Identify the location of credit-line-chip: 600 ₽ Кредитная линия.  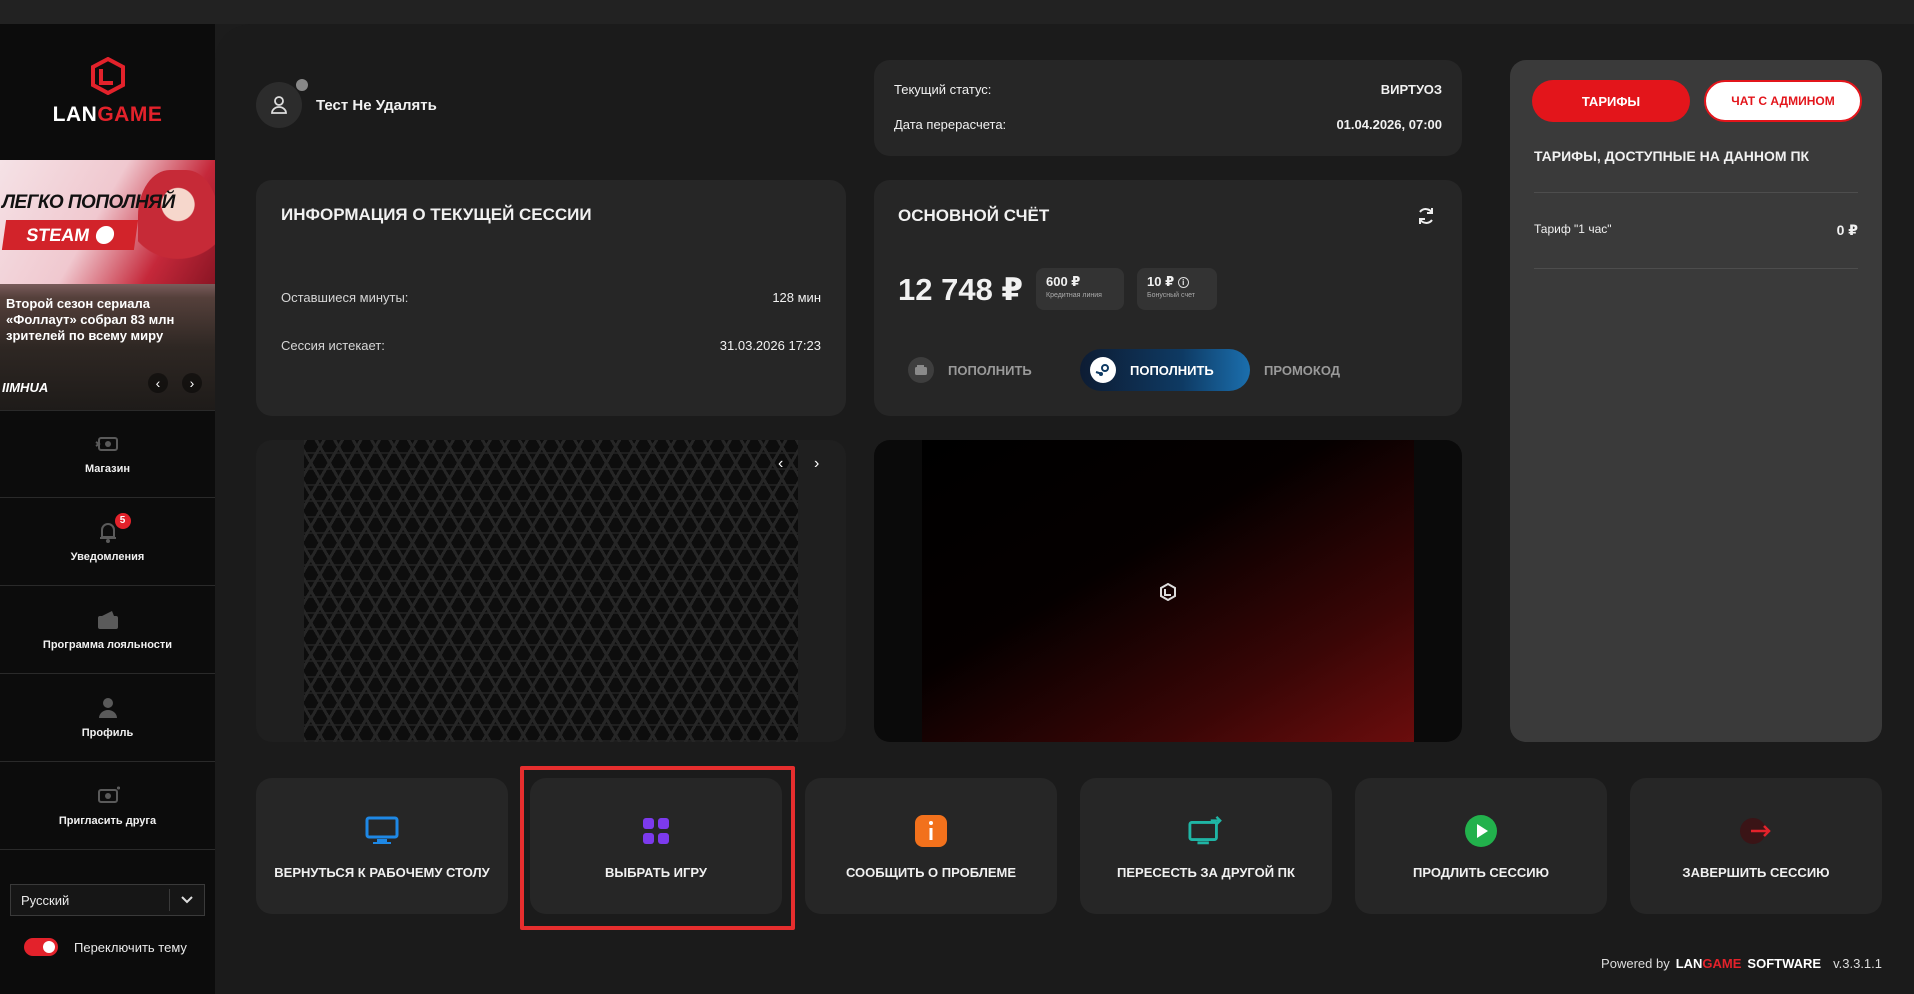
(1080, 289).